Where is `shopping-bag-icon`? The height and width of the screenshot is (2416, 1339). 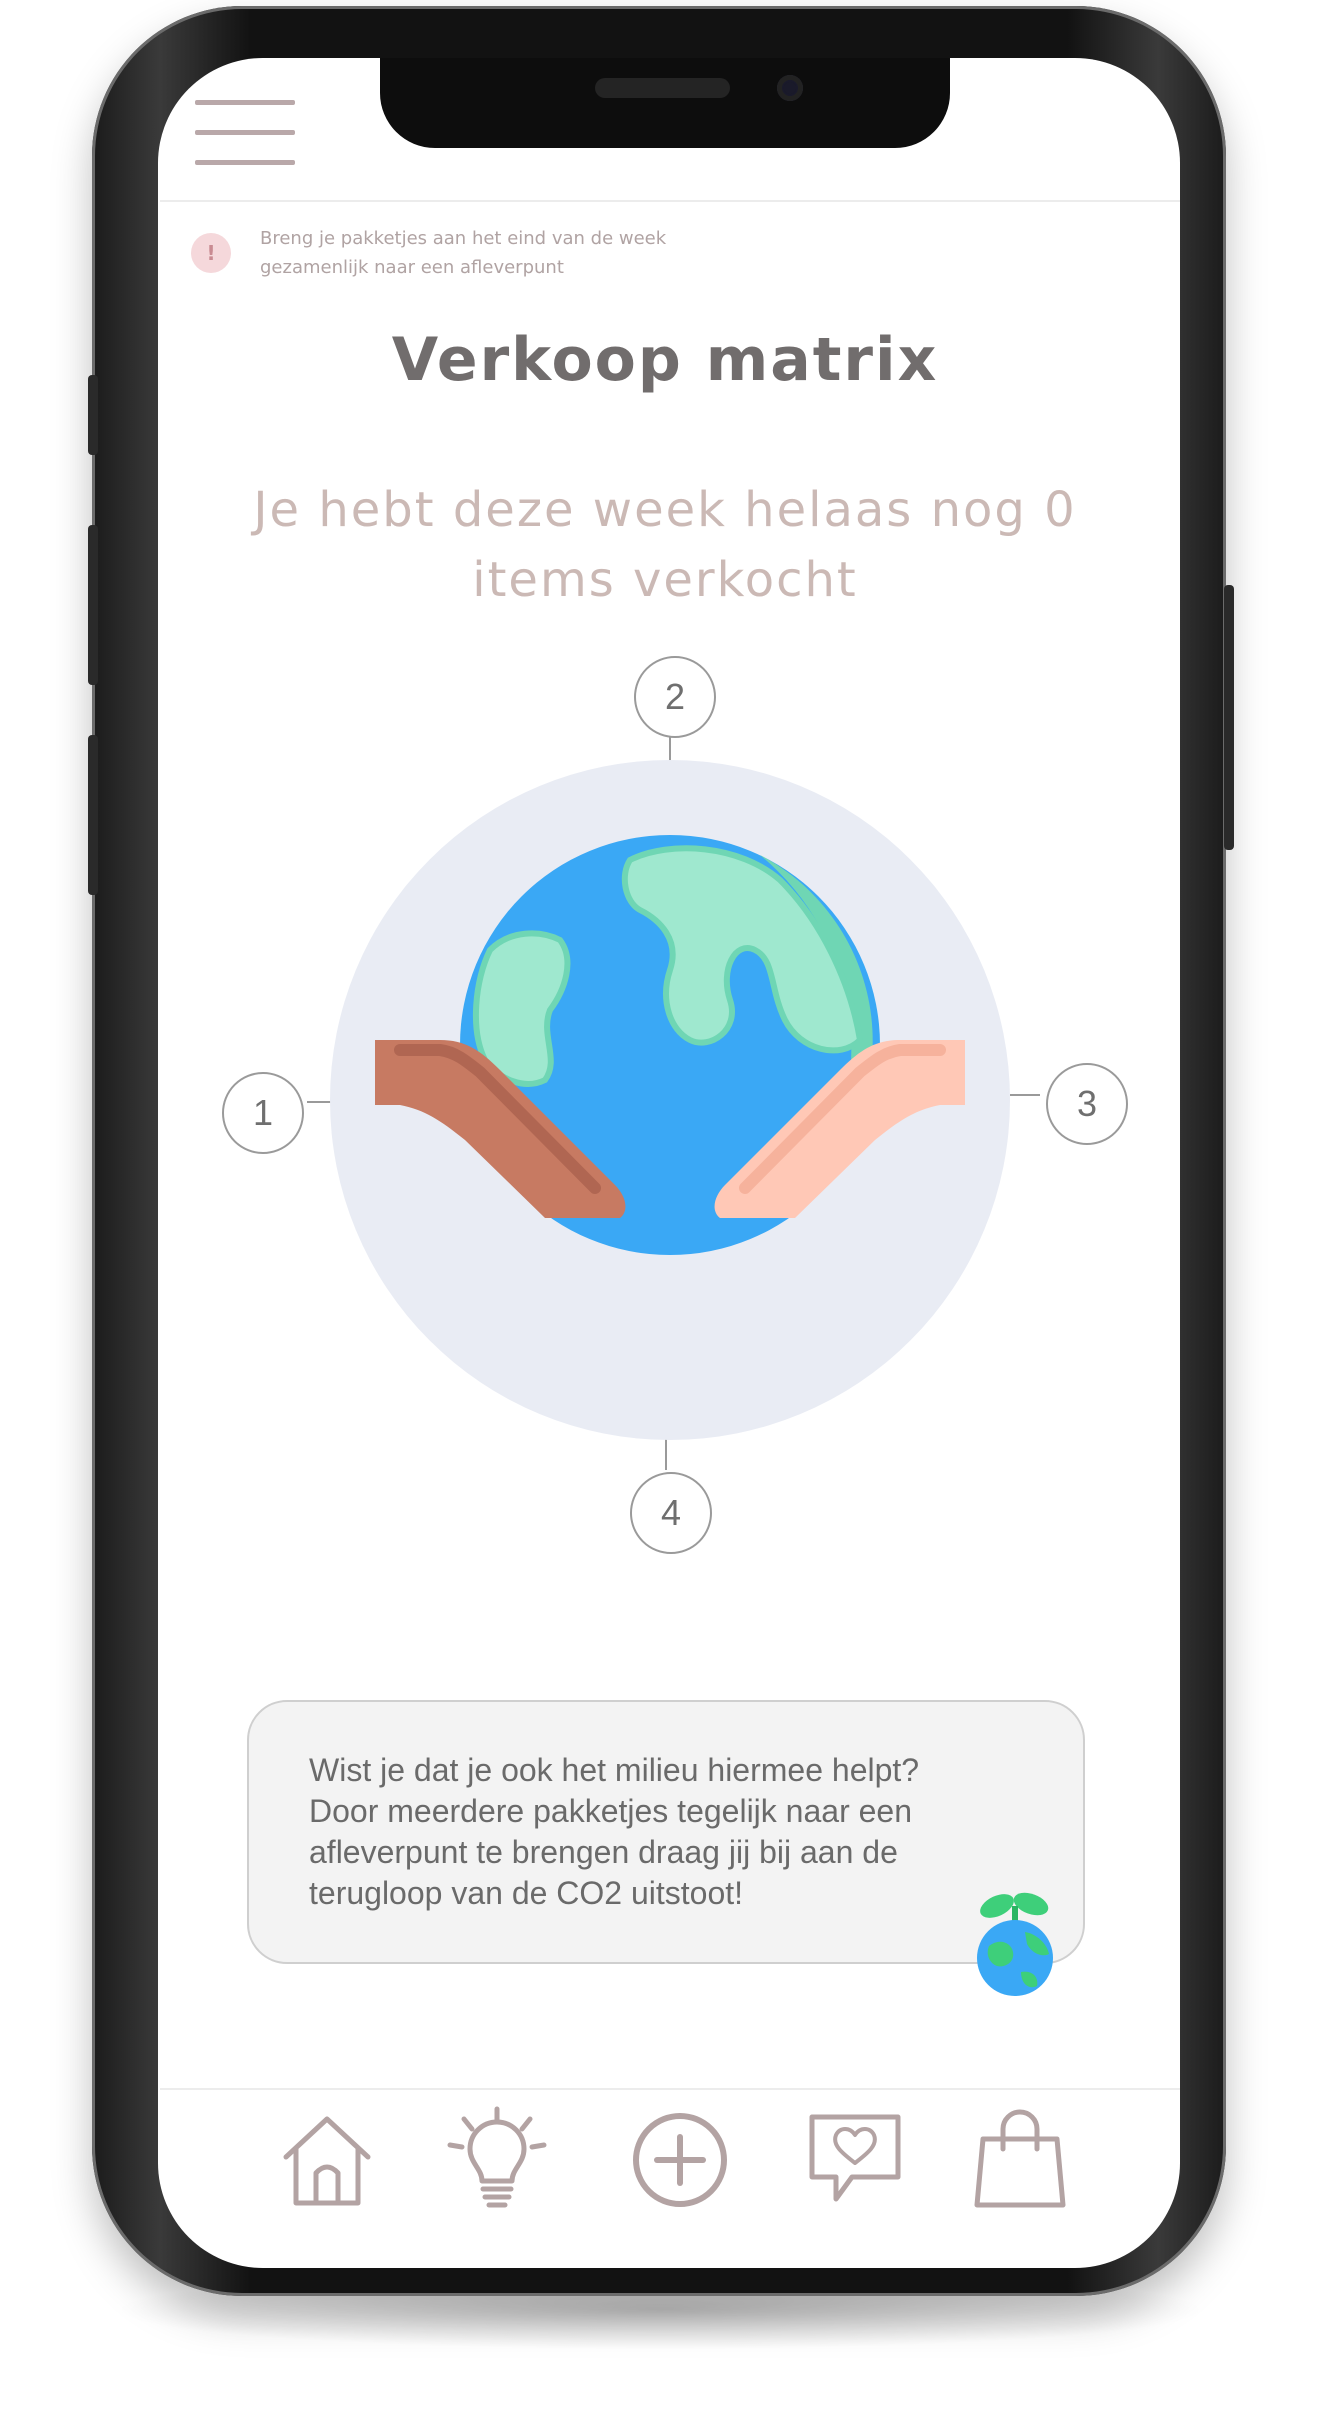
shopping-bag-icon is located at coordinates (1020, 2160).